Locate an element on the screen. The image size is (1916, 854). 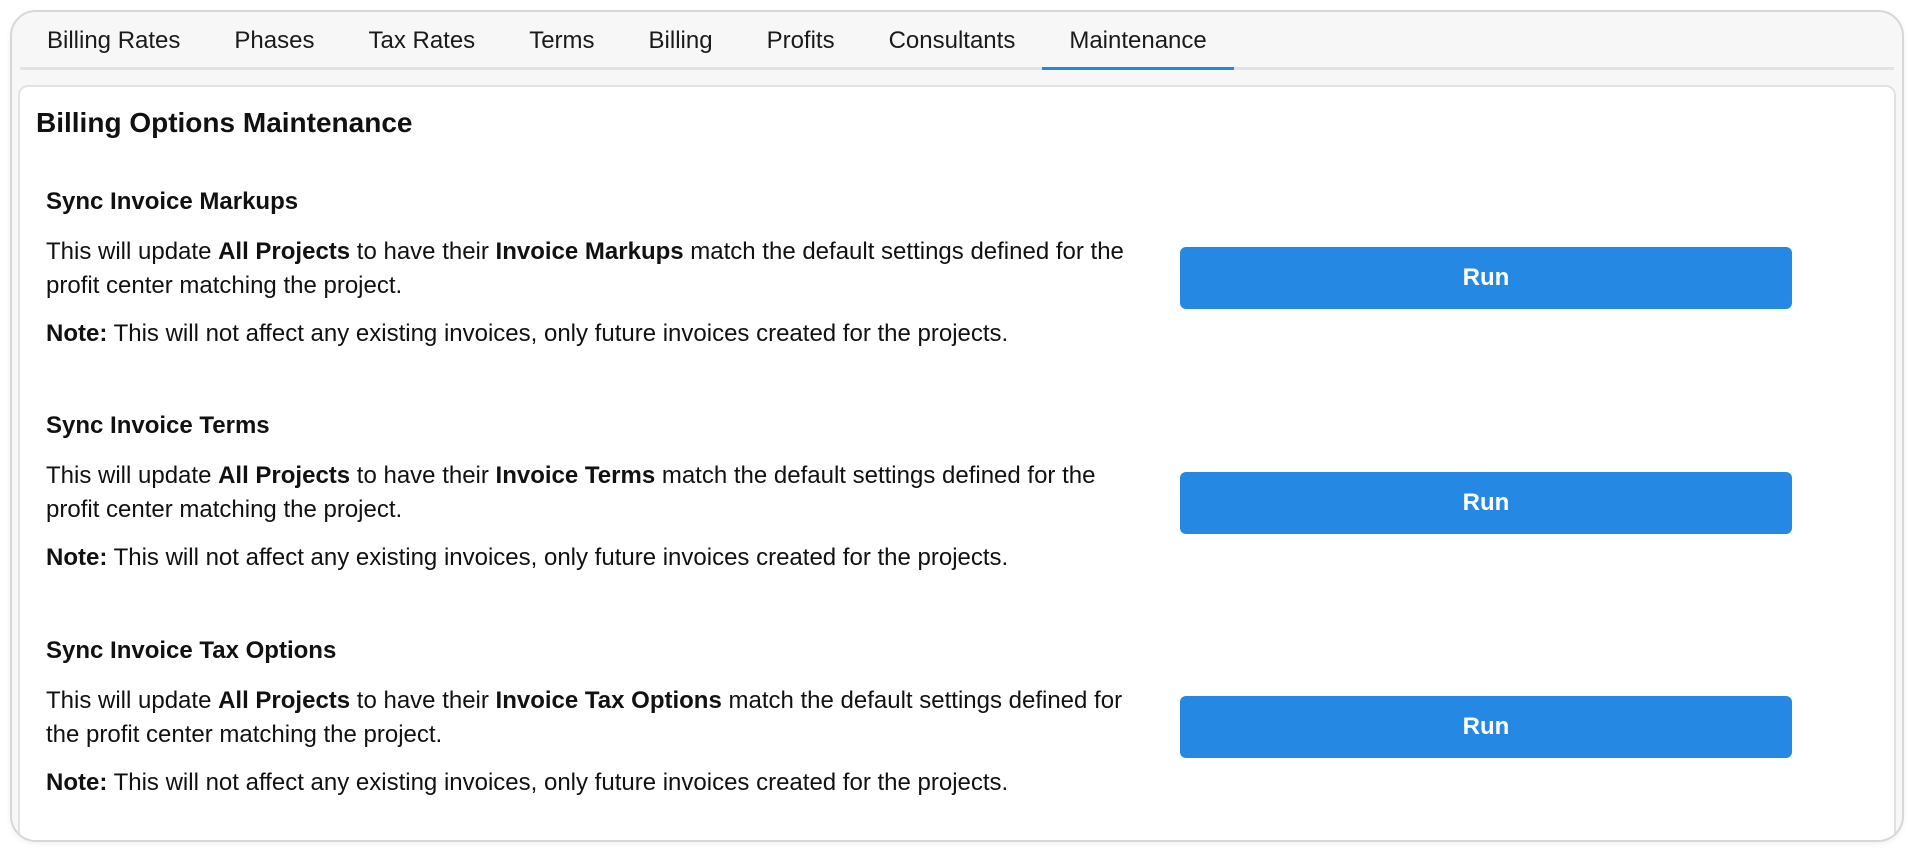
tab-consultants: Consultants is located at coordinates (952, 39).